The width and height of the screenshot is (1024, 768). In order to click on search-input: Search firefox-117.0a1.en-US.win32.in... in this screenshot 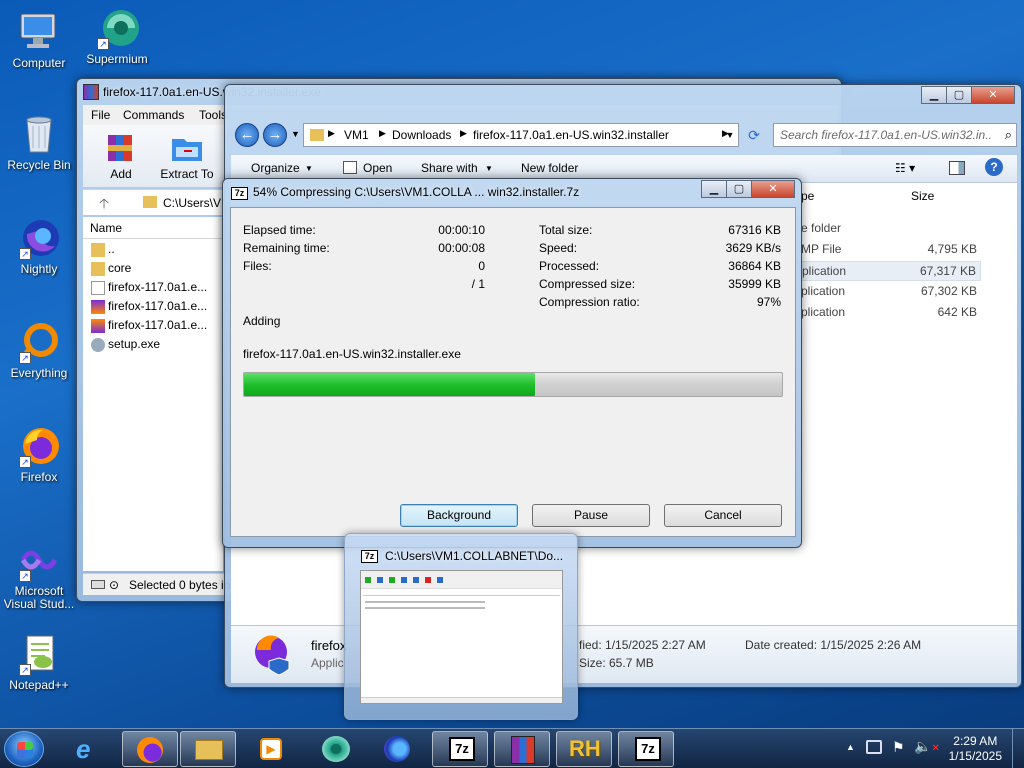, I will do `click(886, 135)`.